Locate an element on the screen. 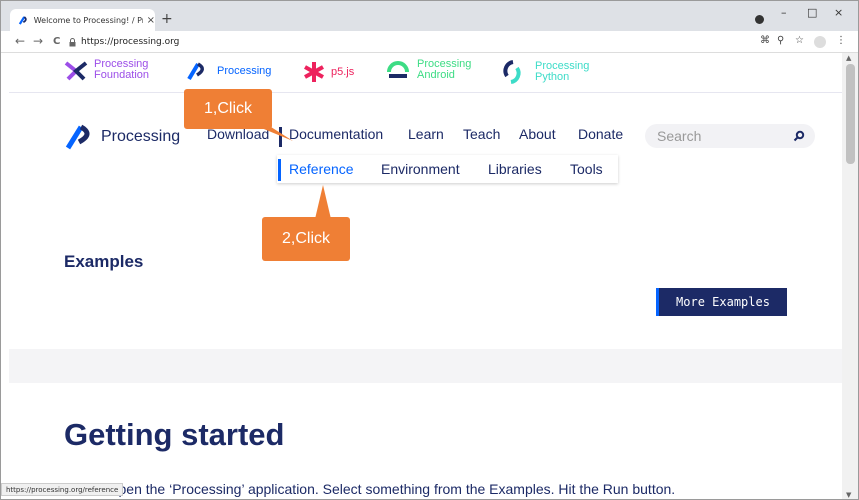  callout-step2: 2,Click is located at coordinates (306, 239).